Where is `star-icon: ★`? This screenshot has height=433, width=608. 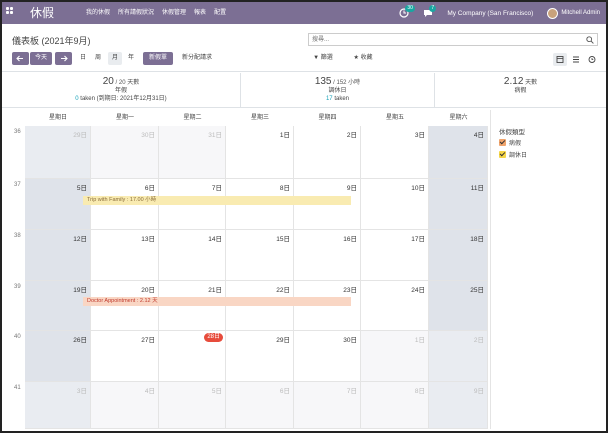
star-icon: ★ is located at coordinates (356, 58).